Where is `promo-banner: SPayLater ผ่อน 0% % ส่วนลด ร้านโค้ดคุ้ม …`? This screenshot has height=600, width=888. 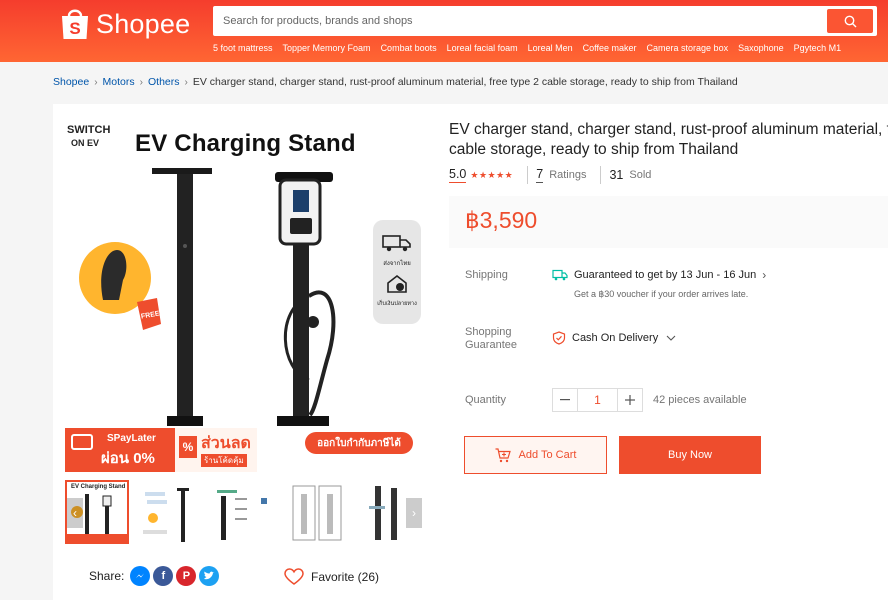 promo-banner: SPayLater ผ่อน 0% % ส่วนลด ร้านโค้ดคุ้ม … is located at coordinates (245, 451).